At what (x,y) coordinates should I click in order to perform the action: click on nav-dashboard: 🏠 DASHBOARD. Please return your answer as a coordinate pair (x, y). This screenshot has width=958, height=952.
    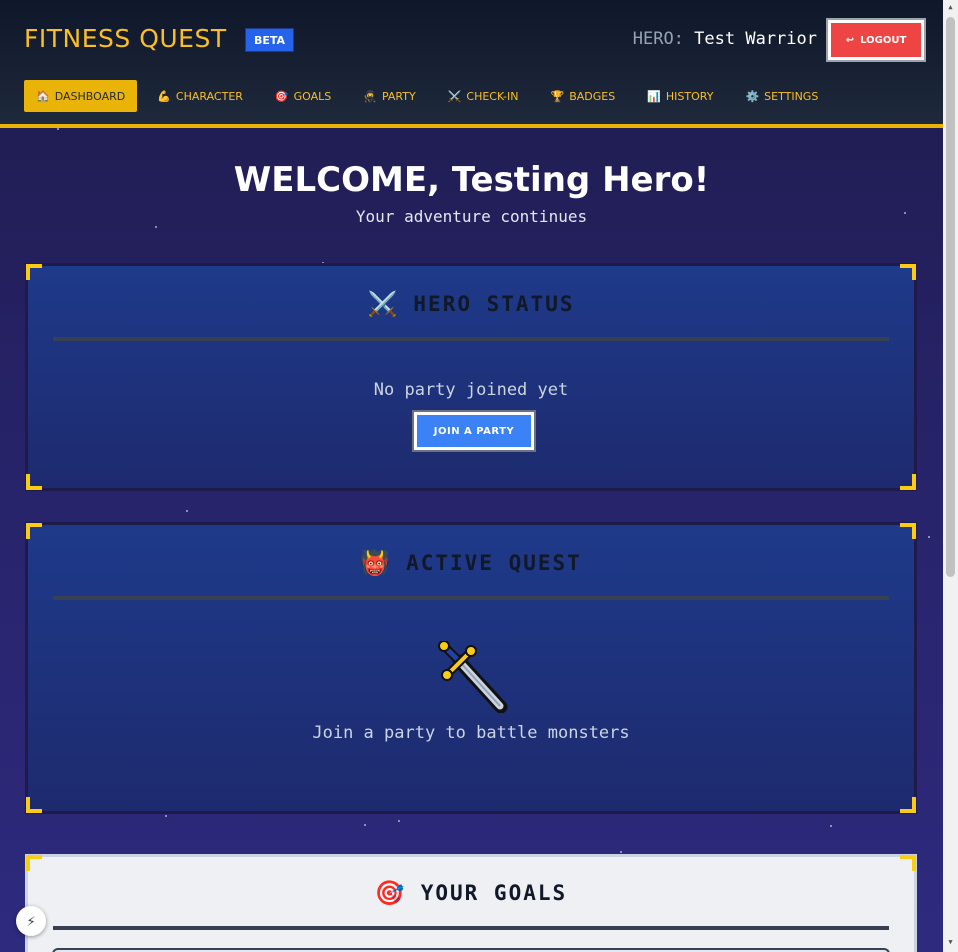
    Looking at the image, I should click on (81, 96).